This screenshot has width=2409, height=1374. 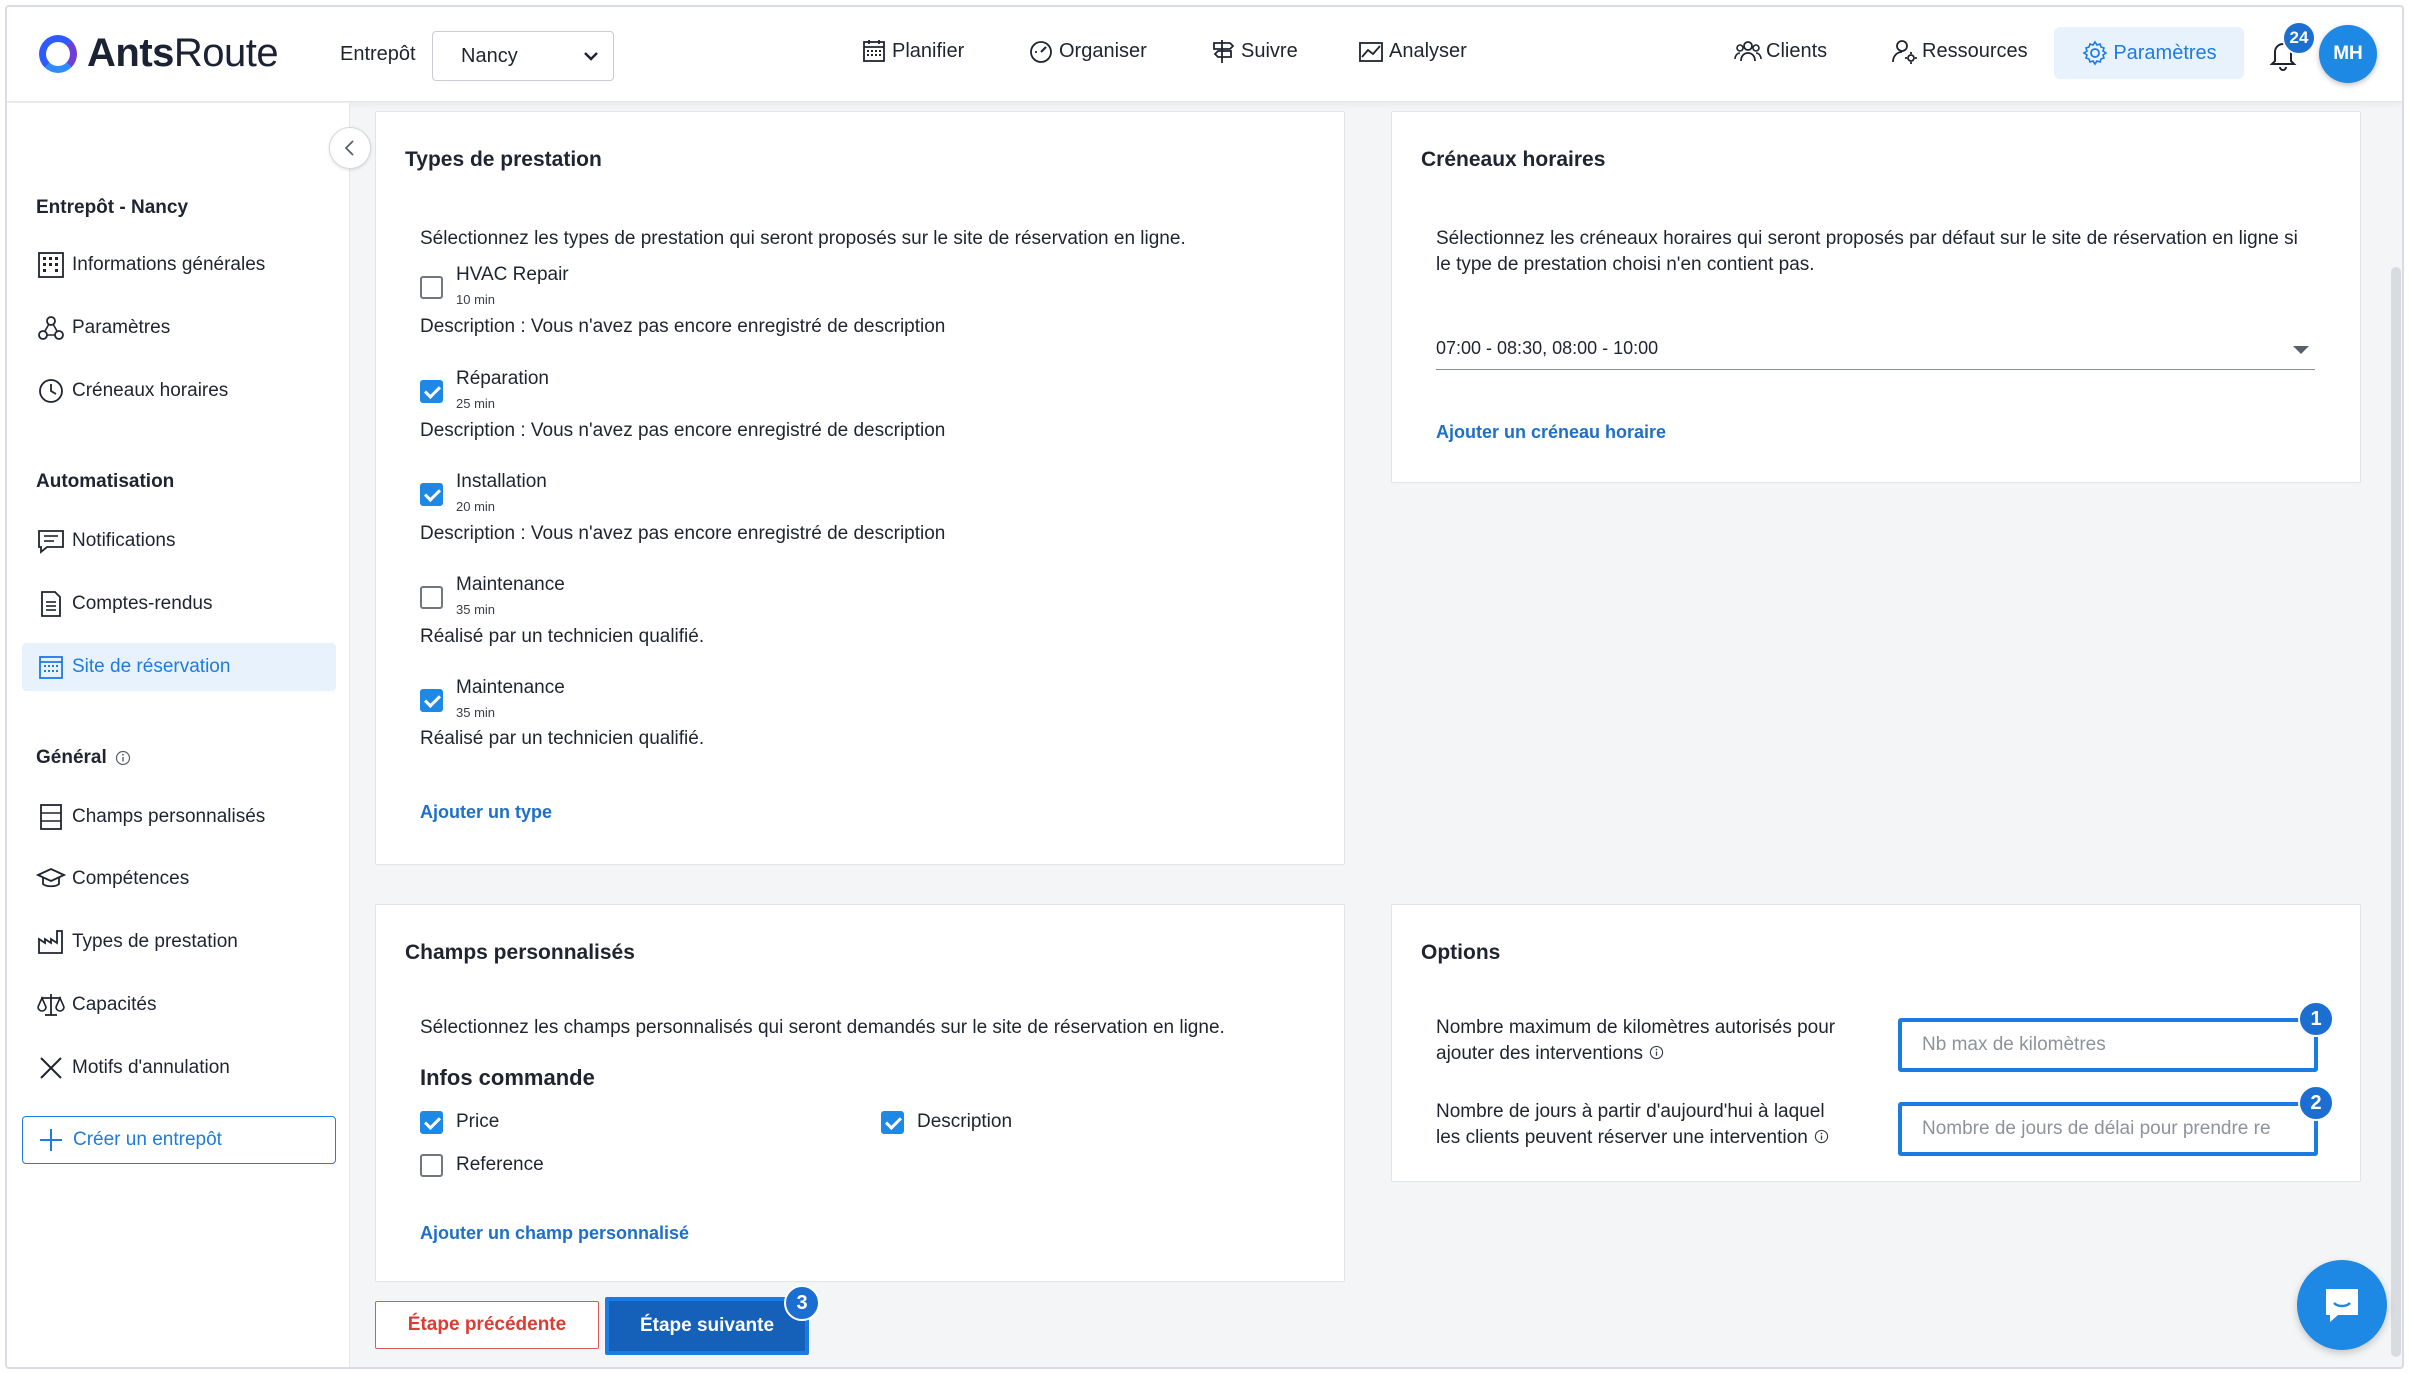 What do you see at coordinates (150, 390) in the screenshot?
I see `sidebar-item-label: Créneaux horaires` at bounding box center [150, 390].